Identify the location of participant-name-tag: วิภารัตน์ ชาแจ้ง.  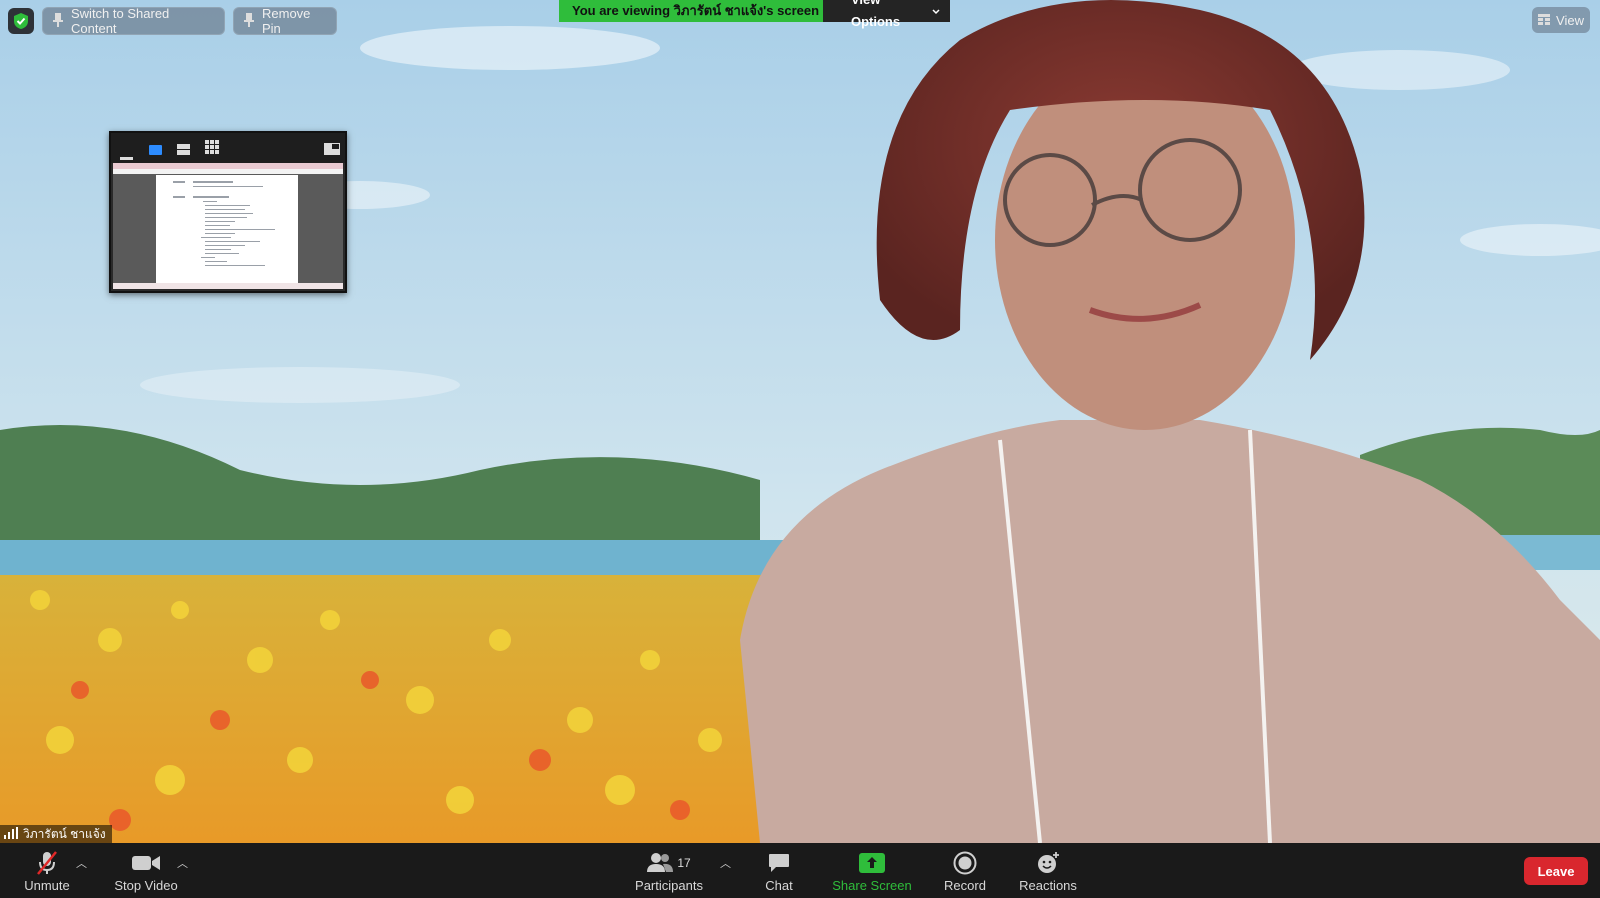
(56, 834).